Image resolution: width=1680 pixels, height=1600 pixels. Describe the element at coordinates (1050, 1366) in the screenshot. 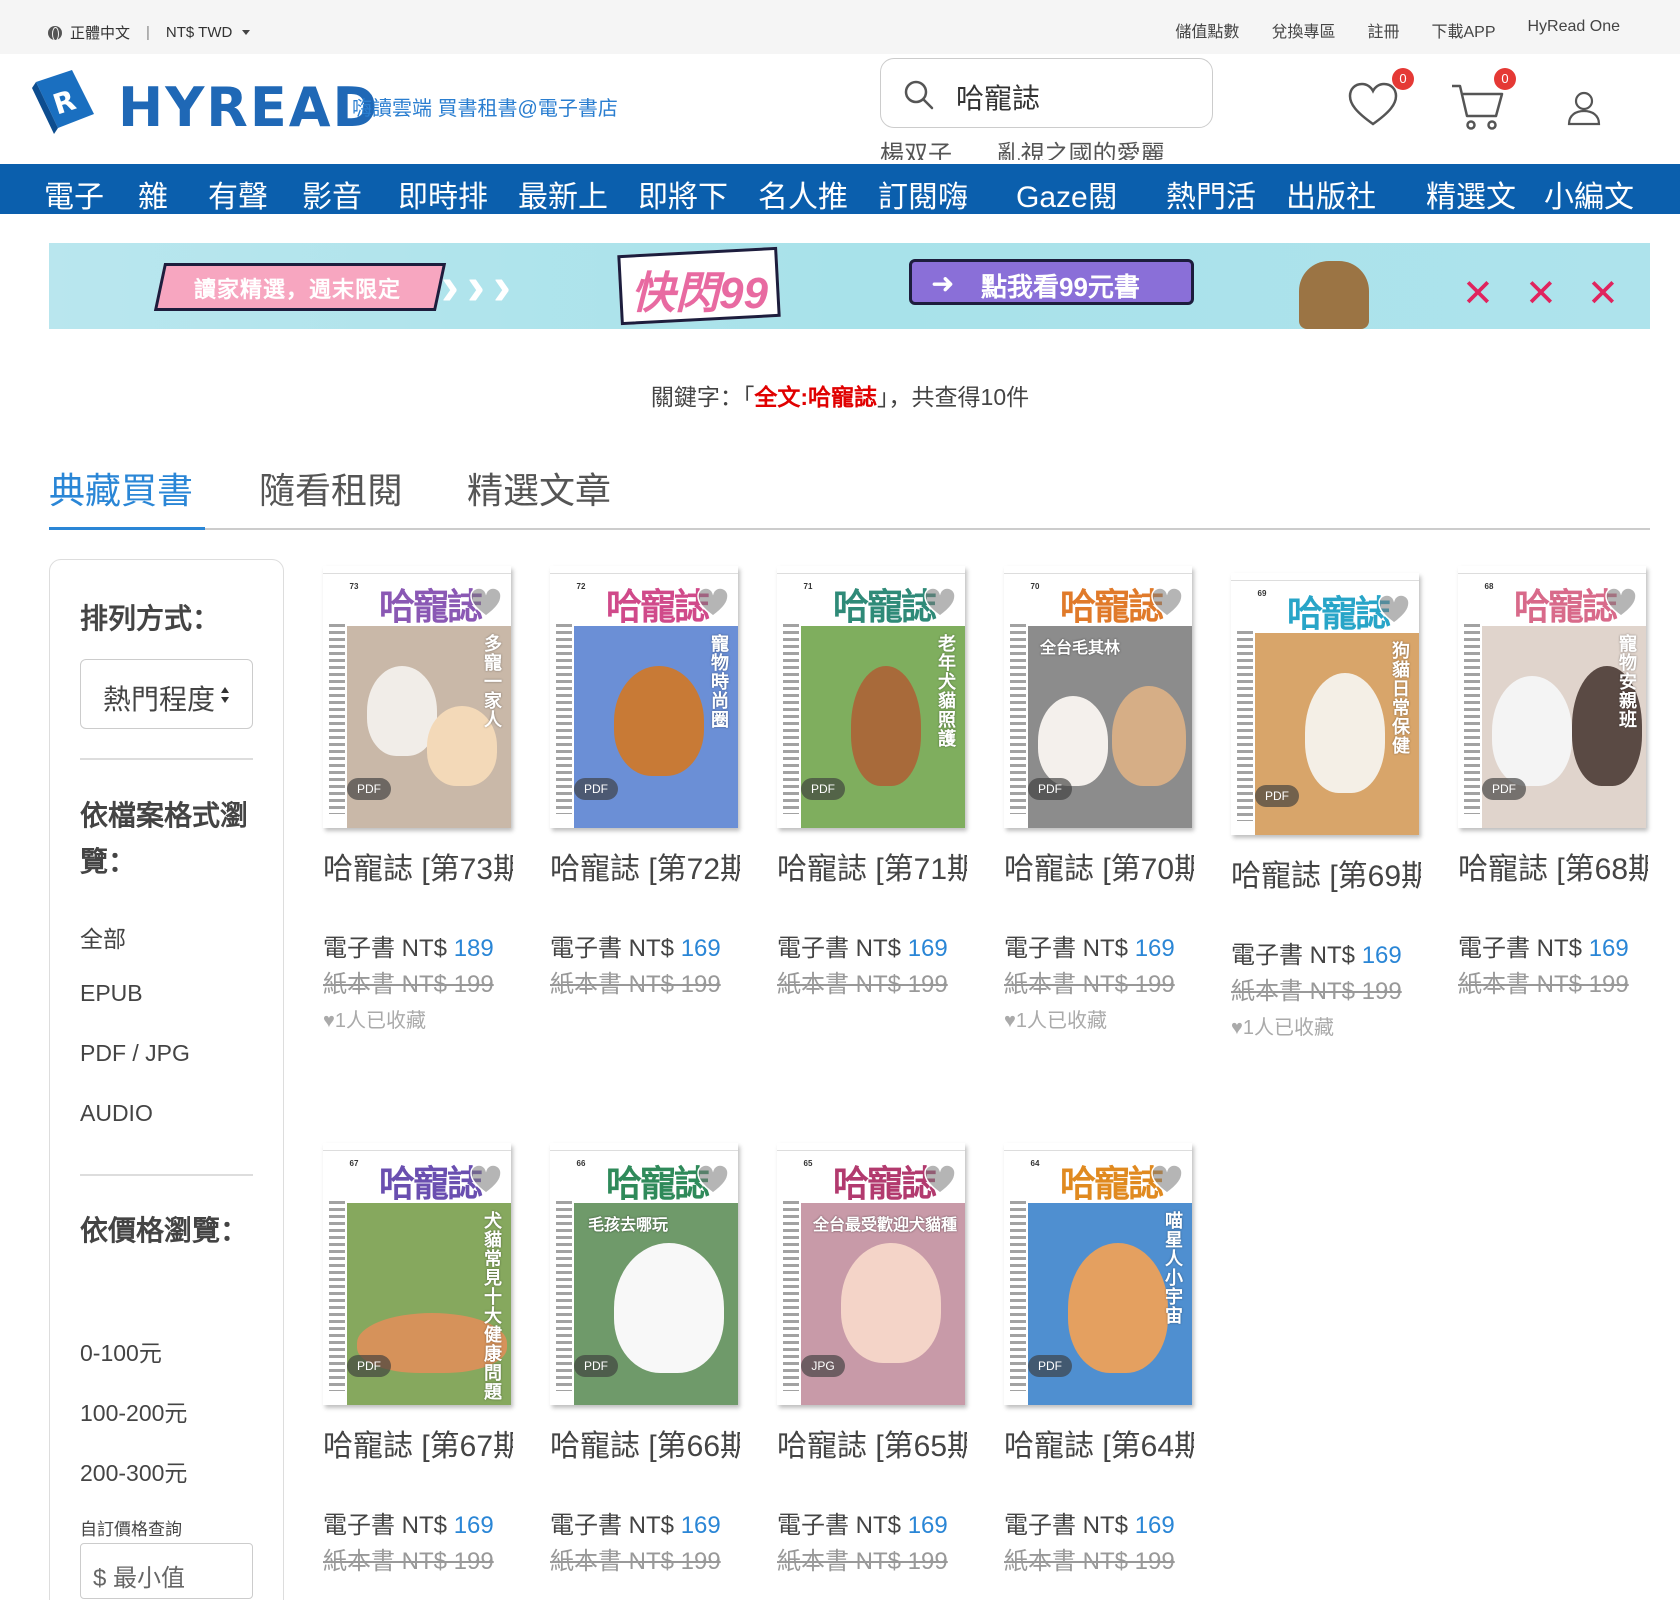

I see `format-badge: PDF` at that location.